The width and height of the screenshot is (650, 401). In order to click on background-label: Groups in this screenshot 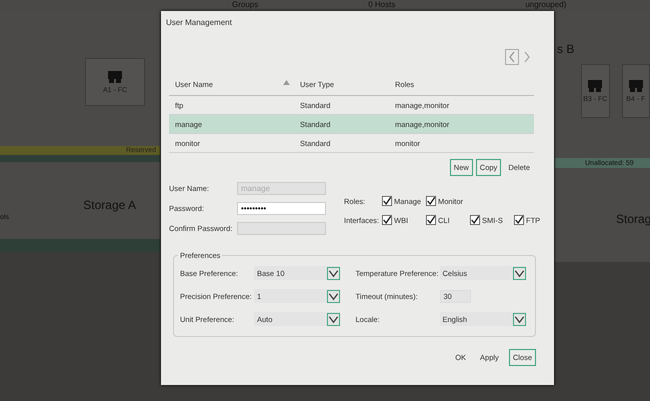, I will do `click(245, 5)`.